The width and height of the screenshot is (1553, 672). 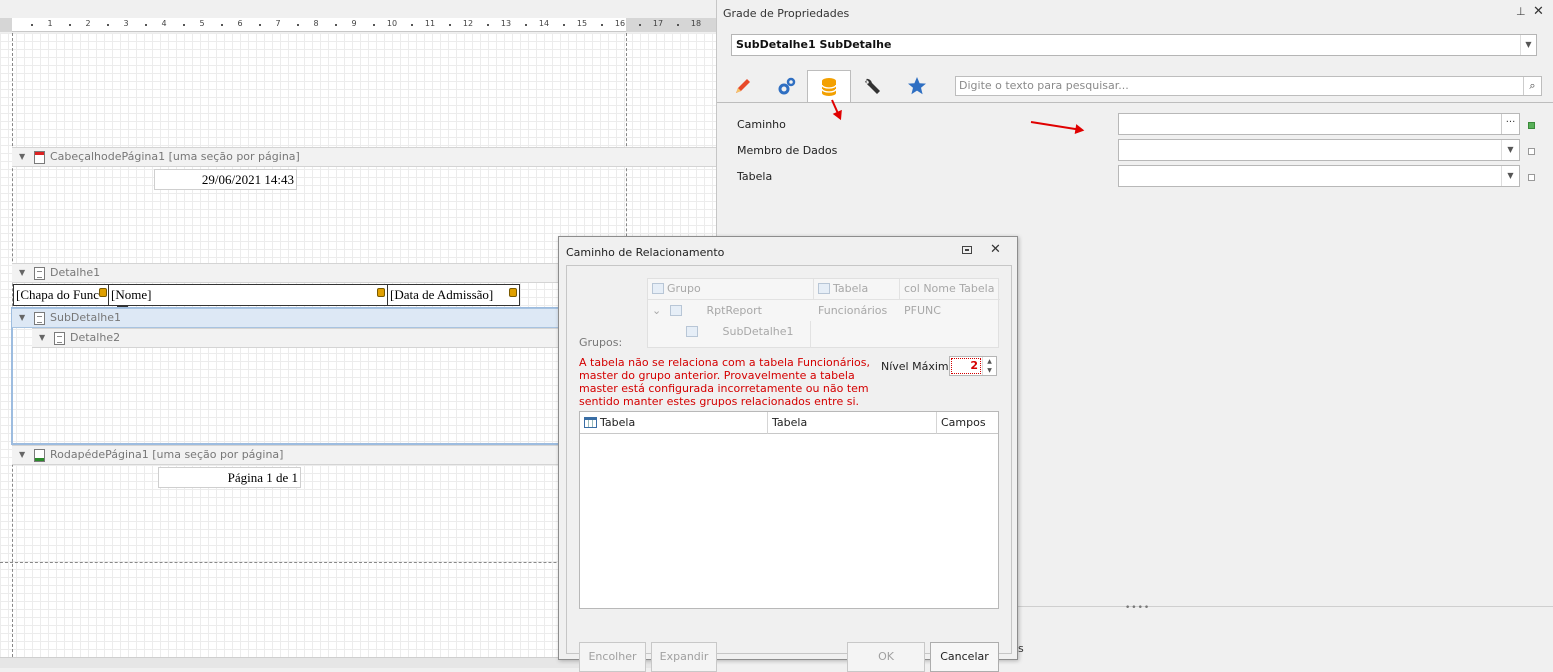 I want to click on panel-title: Grade de Propriedades, so click(x=786, y=13).